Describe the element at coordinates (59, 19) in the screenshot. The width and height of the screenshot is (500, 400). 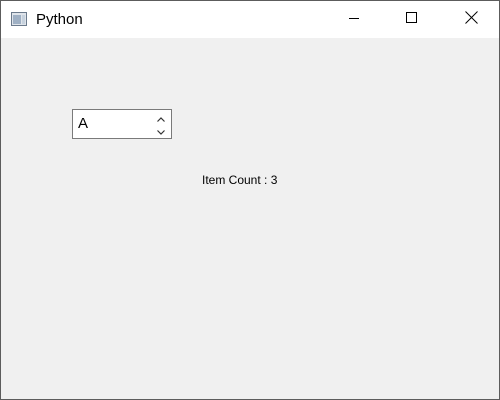
I see `window-title: Python` at that location.